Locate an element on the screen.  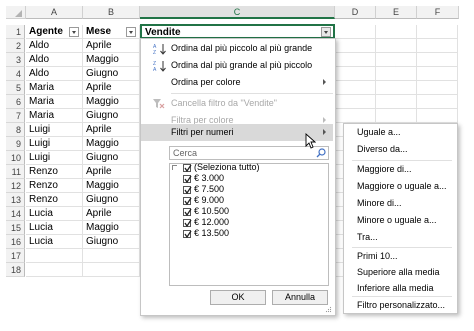
checklist-label: € 12.000 is located at coordinates (212, 222).